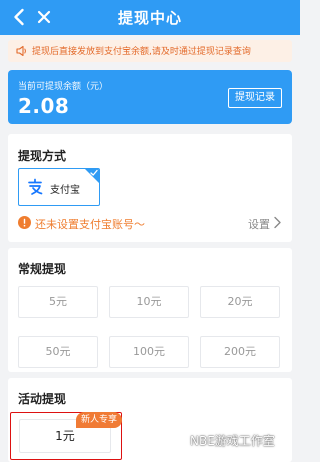 This screenshot has width=320, height=462. I want to click on regular-title: 常规提现, so click(42, 269).